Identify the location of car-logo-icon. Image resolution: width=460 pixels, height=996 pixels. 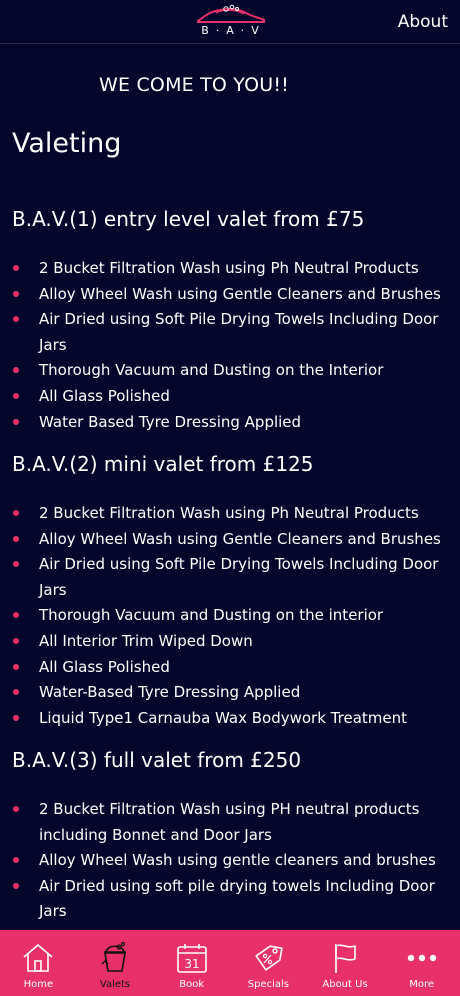
(231, 13).